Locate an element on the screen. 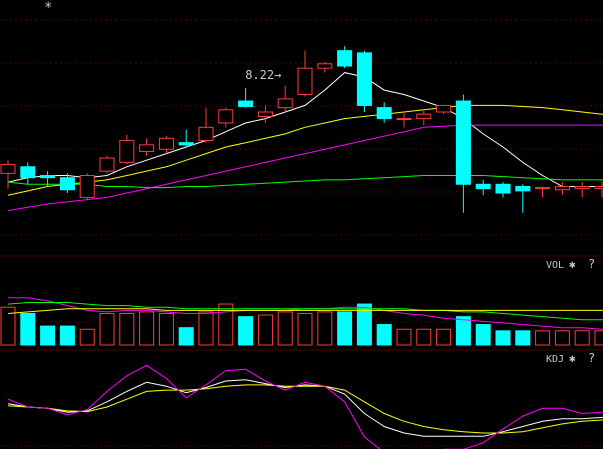  kdj-settings-gear-icon: ✱ is located at coordinates (572, 358).